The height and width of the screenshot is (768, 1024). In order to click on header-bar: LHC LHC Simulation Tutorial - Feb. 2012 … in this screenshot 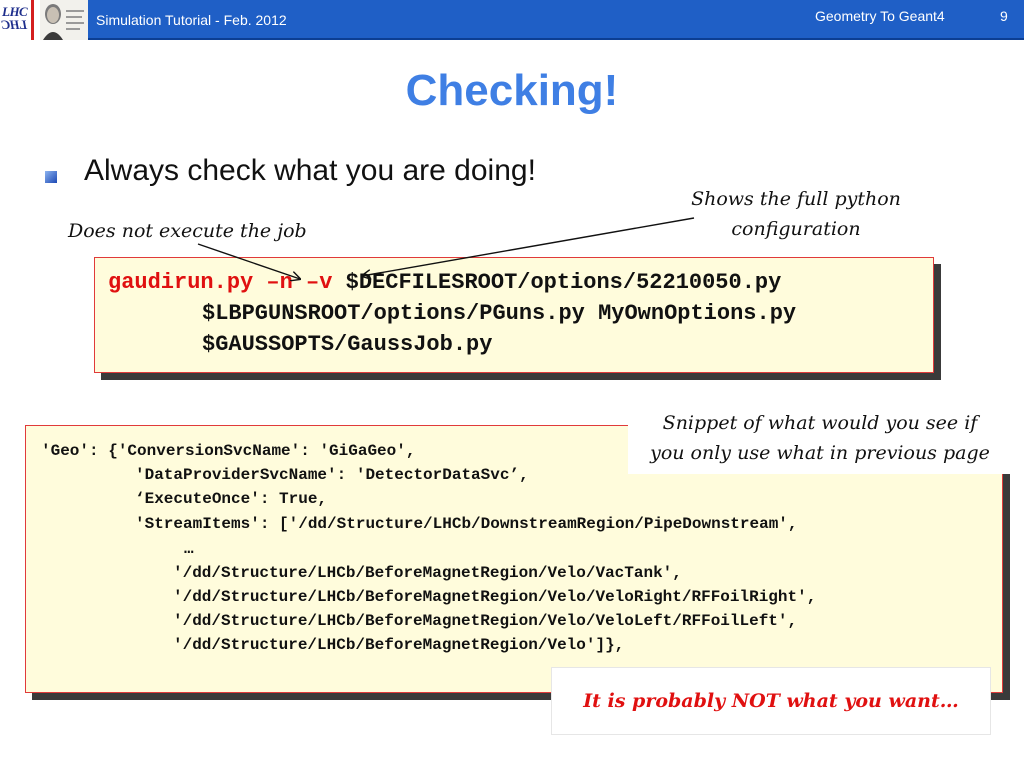, I will do `click(512, 20)`.